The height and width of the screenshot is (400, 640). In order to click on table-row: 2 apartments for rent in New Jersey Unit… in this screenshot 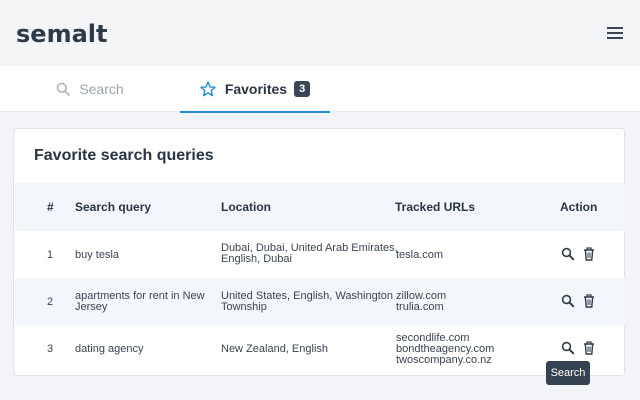, I will do `click(320, 301)`.